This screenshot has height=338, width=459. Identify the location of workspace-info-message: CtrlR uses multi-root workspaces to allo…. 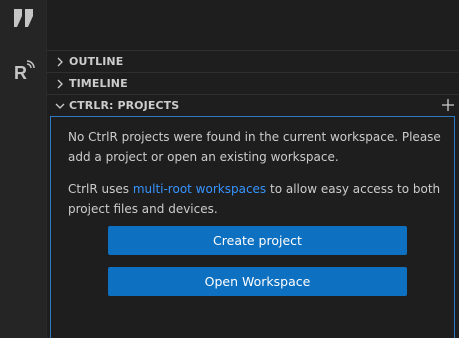
(255, 199).